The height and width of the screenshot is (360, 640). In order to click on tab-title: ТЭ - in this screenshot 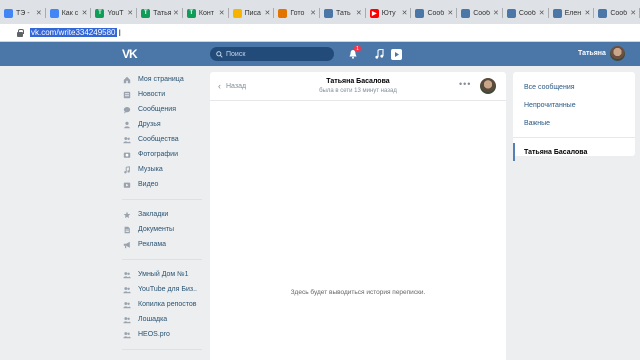, I will do `click(23, 13)`.